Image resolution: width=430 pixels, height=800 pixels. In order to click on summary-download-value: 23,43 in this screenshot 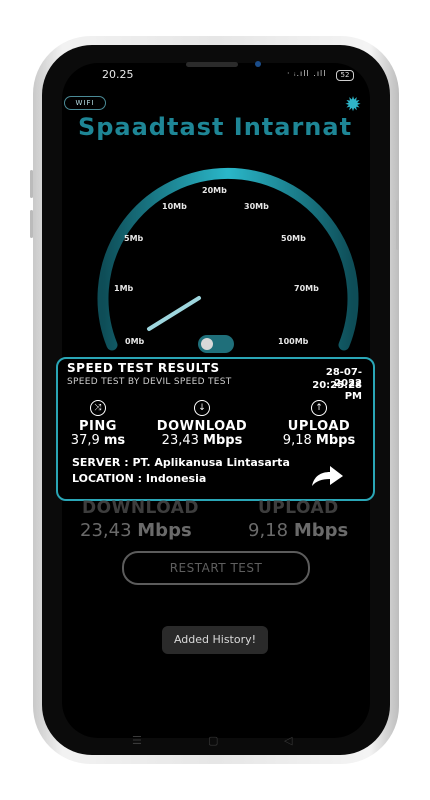, I will do `click(106, 530)`.